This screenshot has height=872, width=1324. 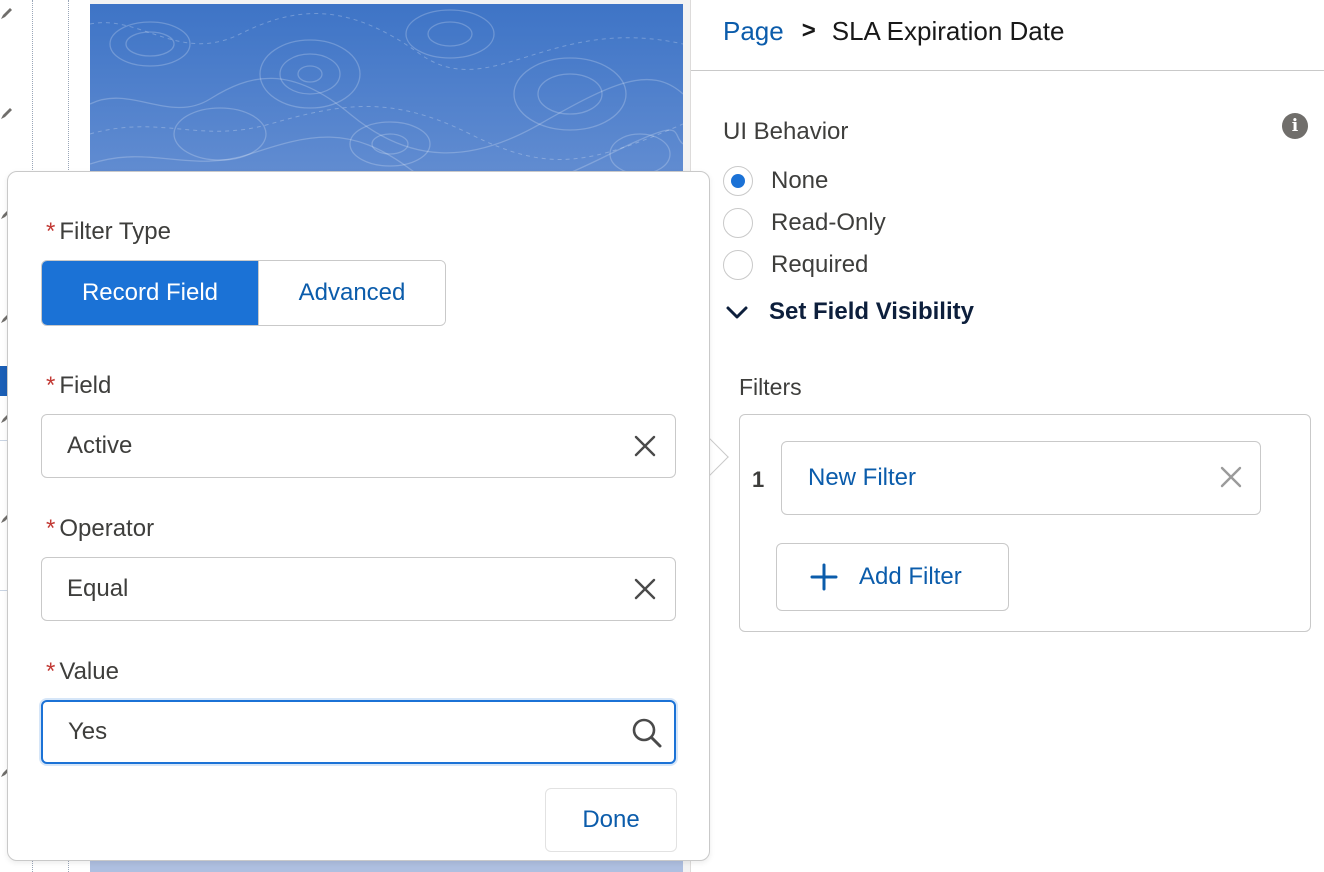 I want to click on plus-icon, so click(x=824, y=577).